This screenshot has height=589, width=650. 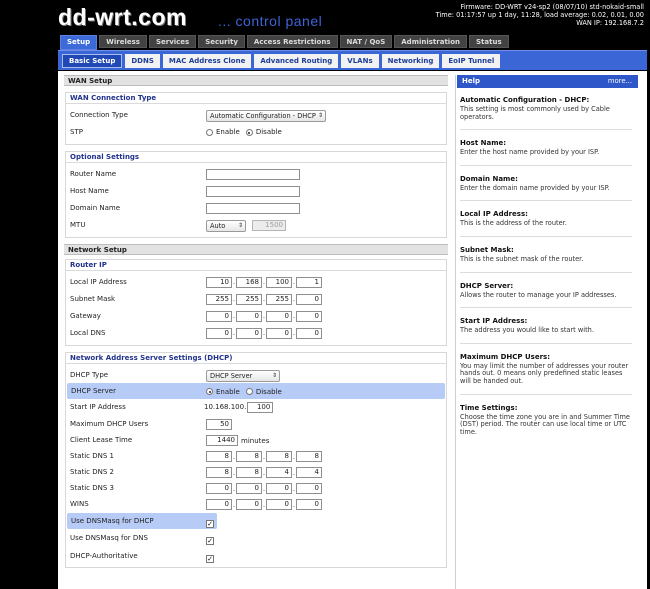 I want to click on local-ip-label: Local IP Address, so click(x=98, y=282).